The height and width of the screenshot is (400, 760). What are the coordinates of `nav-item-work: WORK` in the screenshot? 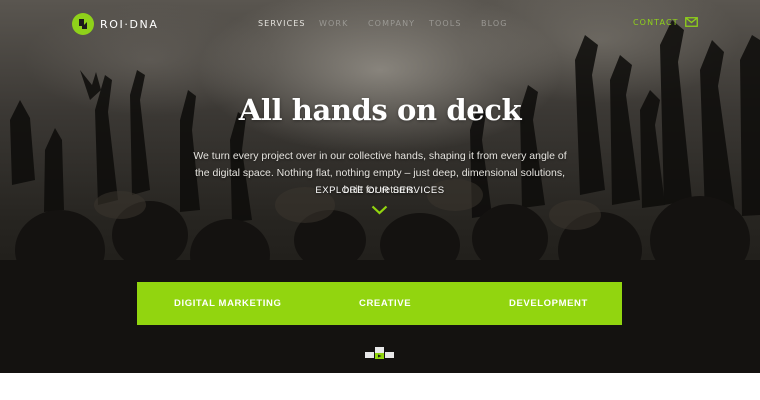 It's located at (333, 23).